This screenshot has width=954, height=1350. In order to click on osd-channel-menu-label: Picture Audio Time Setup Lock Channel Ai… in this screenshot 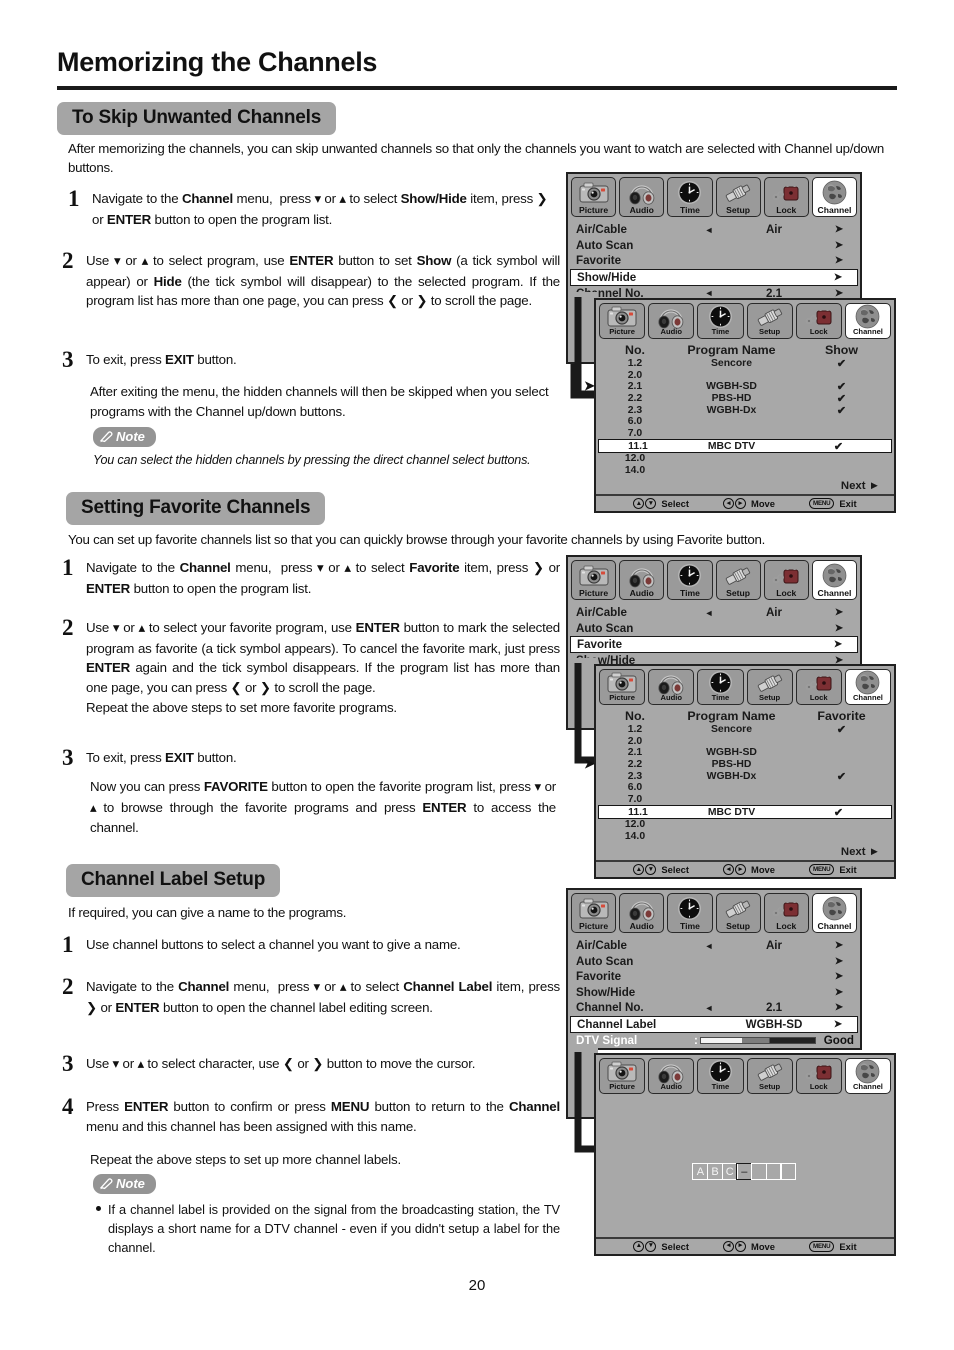, I will do `click(714, 969)`.